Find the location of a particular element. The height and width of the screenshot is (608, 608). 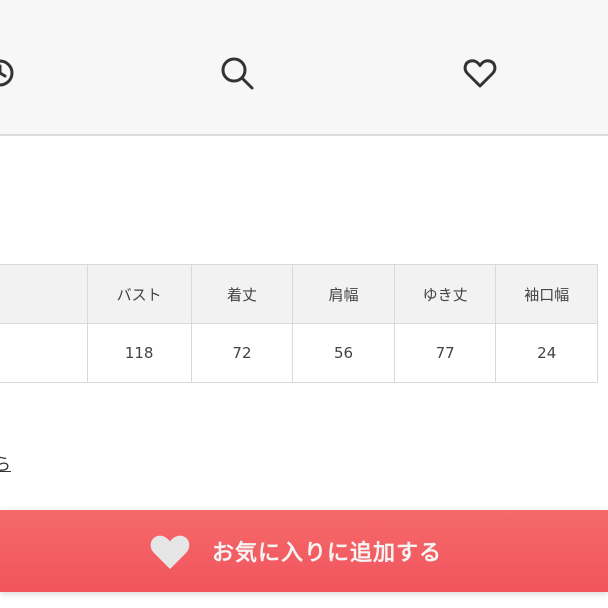

clock-icon is located at coordinates (9, 73).